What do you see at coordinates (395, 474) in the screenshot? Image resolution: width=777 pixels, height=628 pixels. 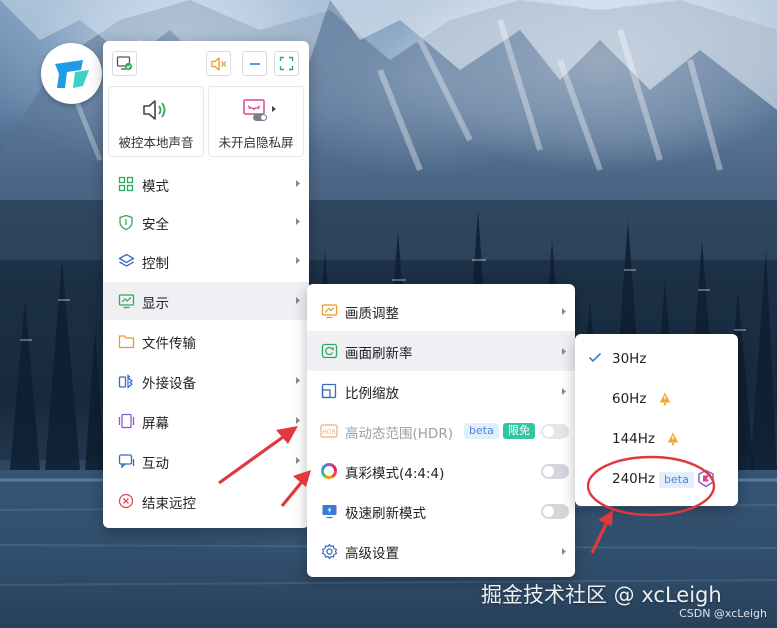 I see `submenu-label: 真彩模式(4:4:4)` at bounding box center [395, 474].